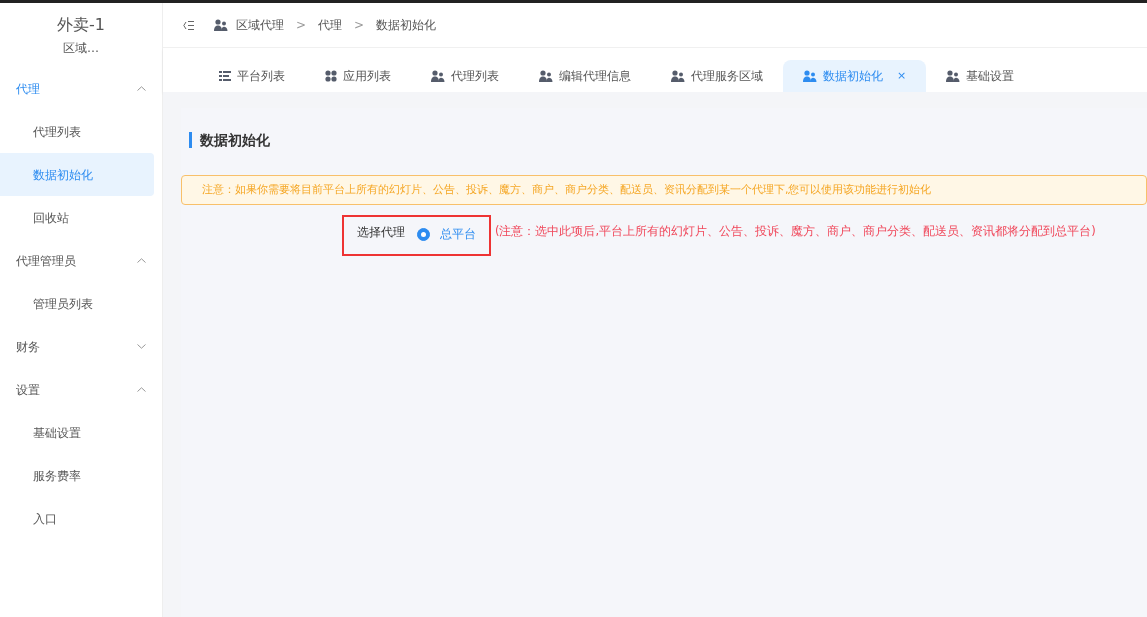 The height and width of the screenshot is (617, 1147). I want to click on tab: 应用列表, so click(358, 76).